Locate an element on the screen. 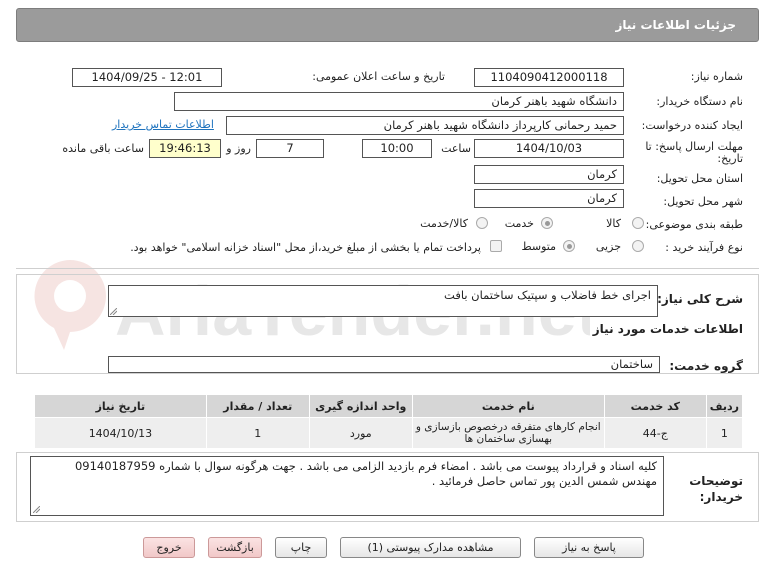 The height and width of the screenshot is (574, 761). announce-label: تاریخ و ساعت اعلان عمومی: is located at coordinates (378, 76).